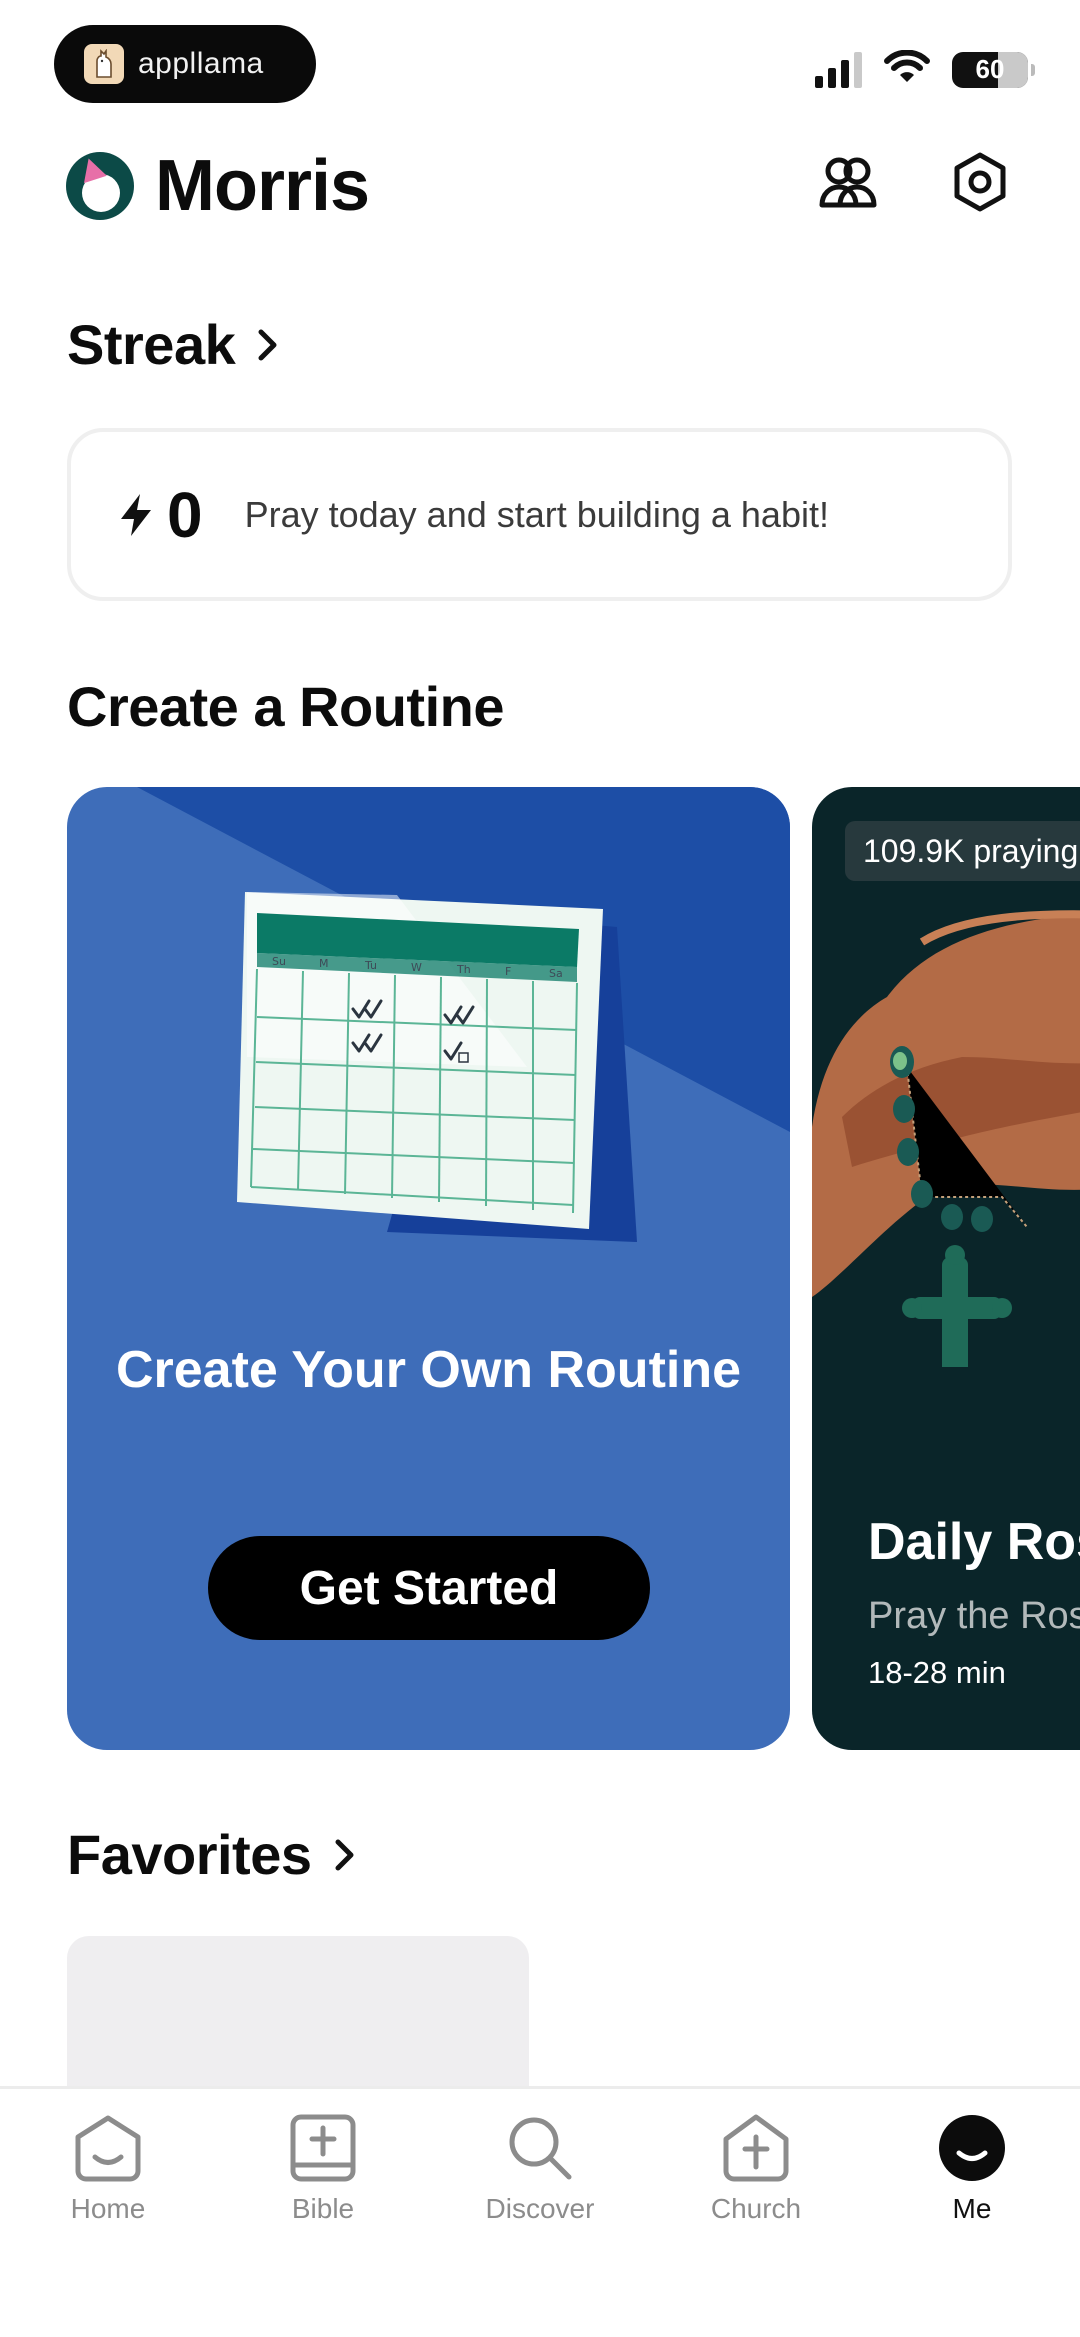  I want to click on routine-header: Create a Routine, so click(286, 706).